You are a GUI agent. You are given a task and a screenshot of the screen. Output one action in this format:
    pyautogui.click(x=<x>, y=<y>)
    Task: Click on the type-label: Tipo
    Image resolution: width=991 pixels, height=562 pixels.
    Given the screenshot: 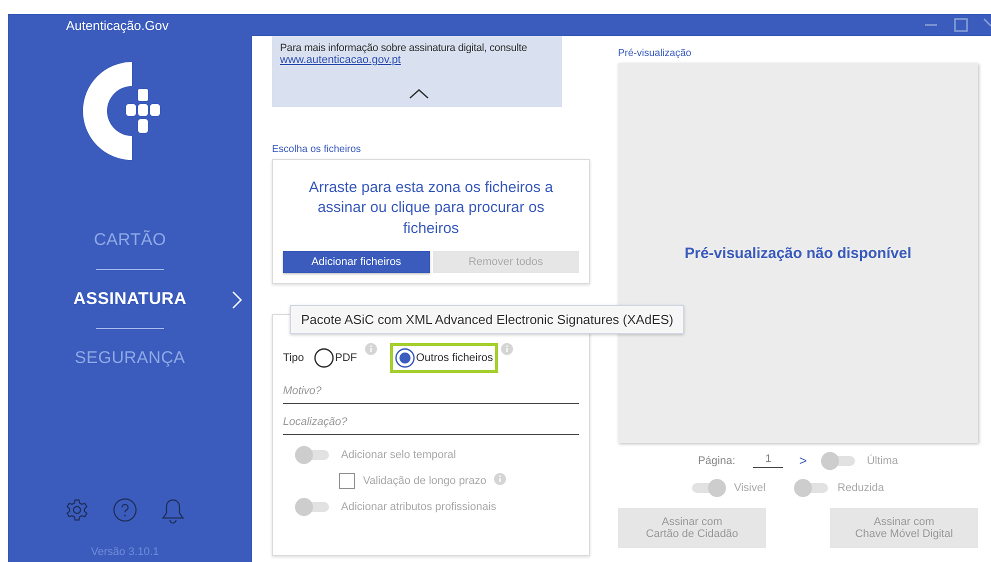 What is the action you would take?
    pyautogui.click(x=293, y=358)
    